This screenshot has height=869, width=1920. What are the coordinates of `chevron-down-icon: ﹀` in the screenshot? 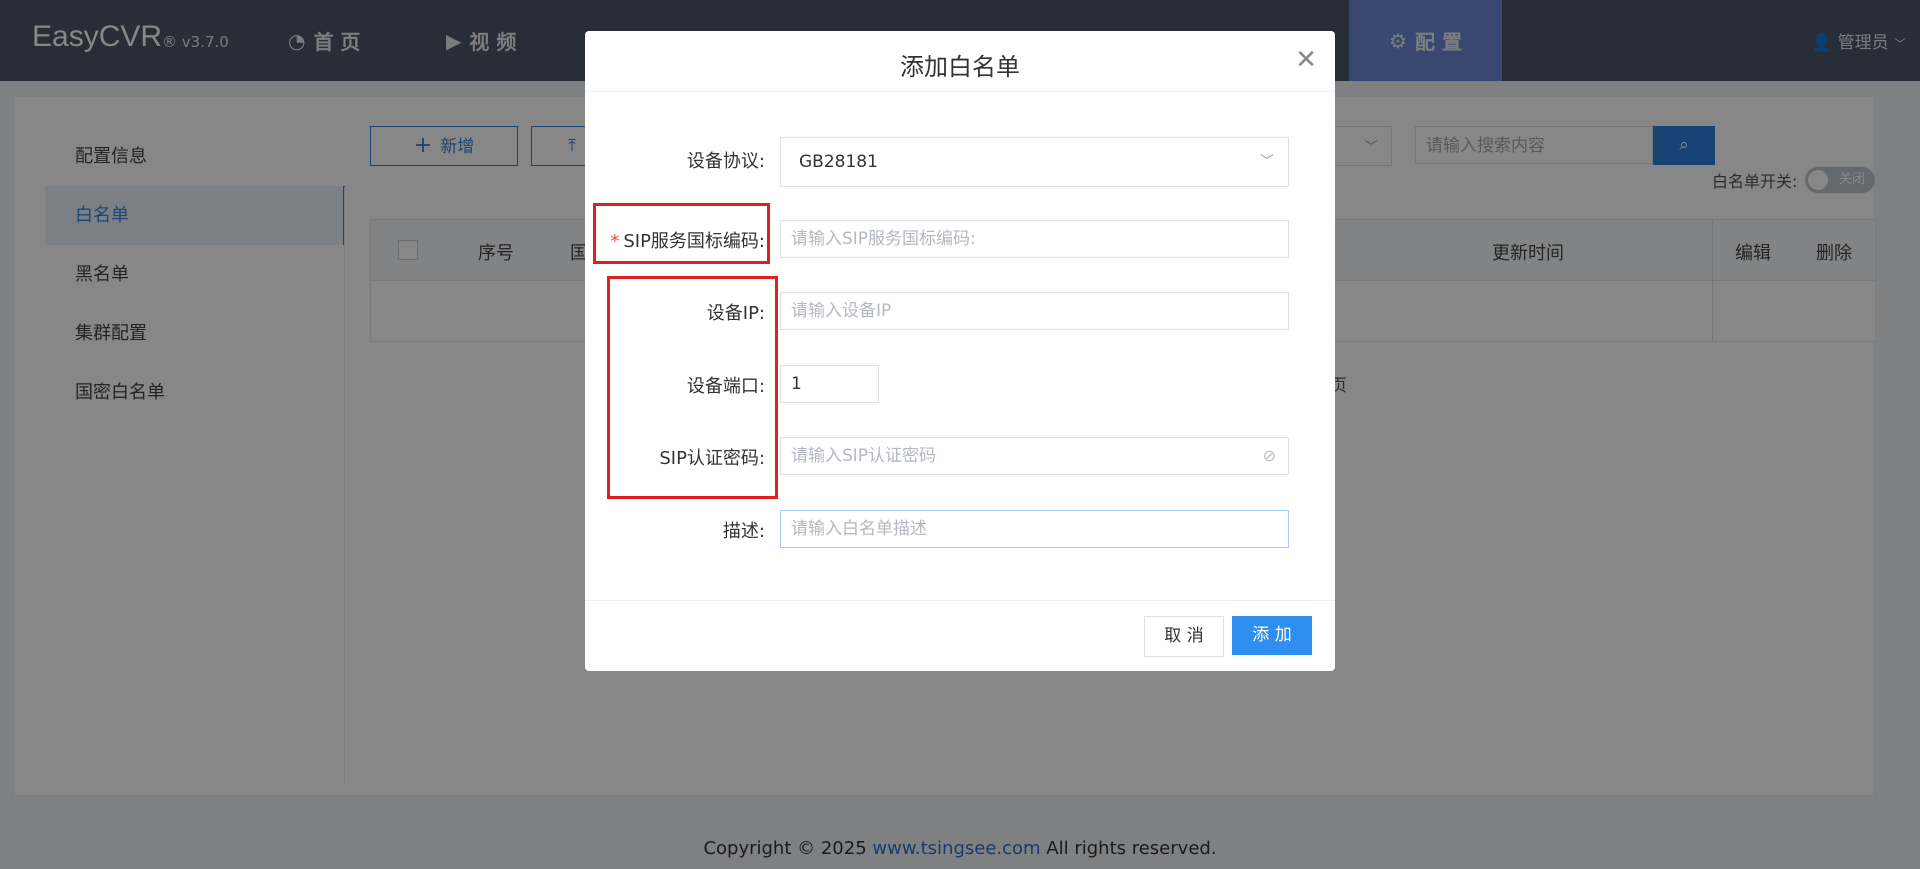 It's located at (1267, 162).